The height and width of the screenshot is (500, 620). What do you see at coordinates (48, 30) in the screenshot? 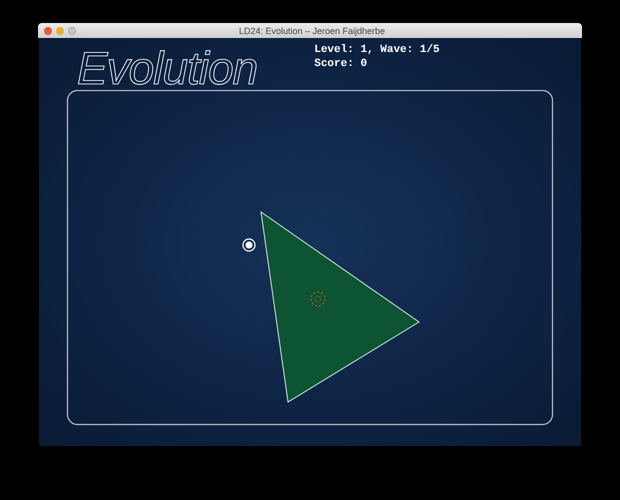
I see `close-icon` at bounding box center [48, 30].